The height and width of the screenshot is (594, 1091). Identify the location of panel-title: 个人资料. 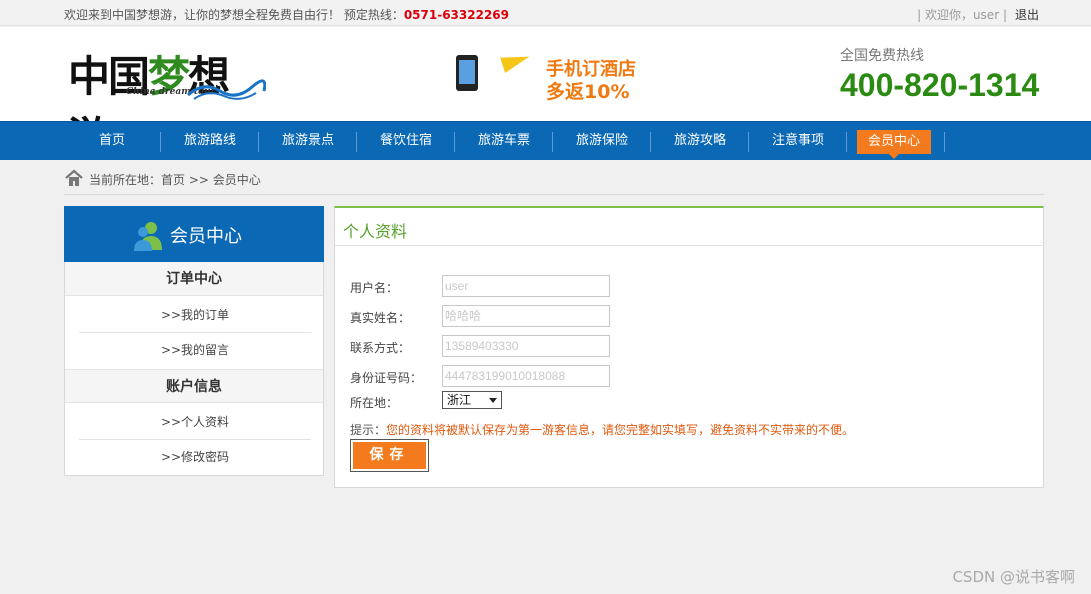
(375, 231).